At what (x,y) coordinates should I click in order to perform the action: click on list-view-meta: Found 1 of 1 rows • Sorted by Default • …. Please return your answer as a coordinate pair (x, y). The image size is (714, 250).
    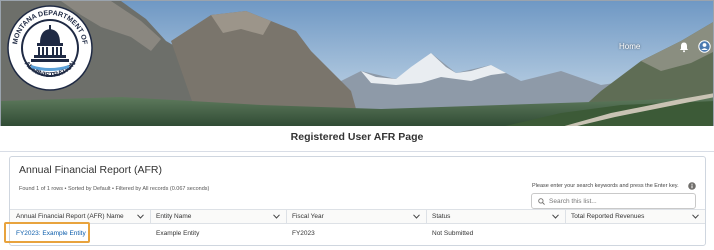
    Looking at the image, I should click on (114, 189).